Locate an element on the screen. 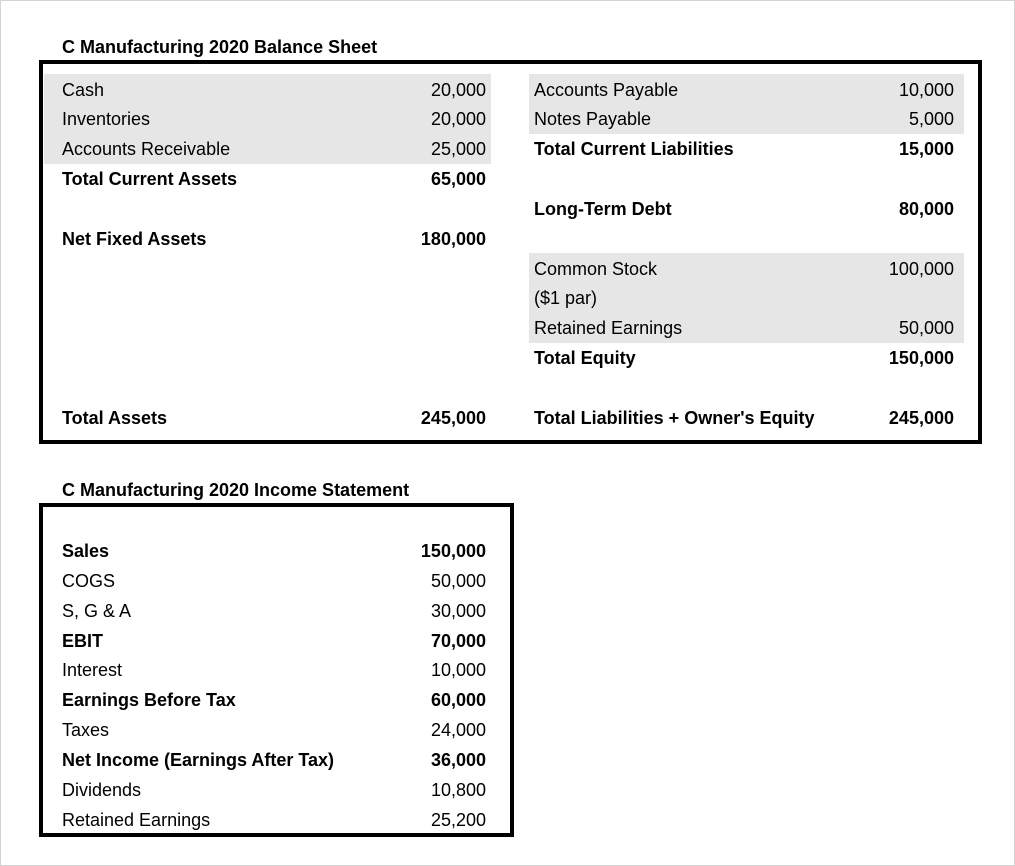 The image size is (1015, 866). liability-row-accounts-payable: Accounts Payable 10,000 is located at coordinates (507, 90).